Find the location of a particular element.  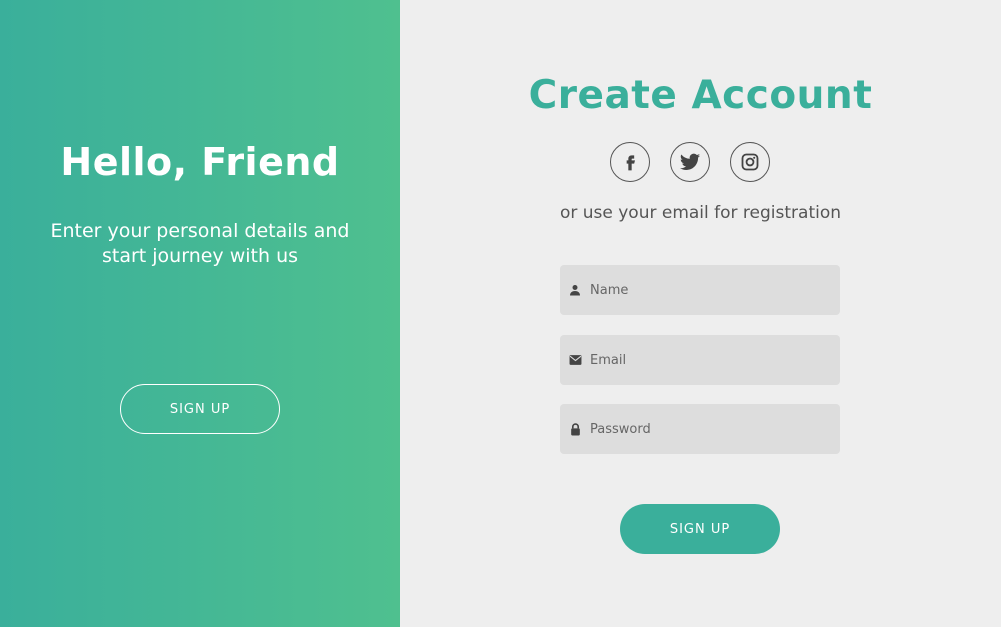

instagram-icon is located at coordinates (750, 162).